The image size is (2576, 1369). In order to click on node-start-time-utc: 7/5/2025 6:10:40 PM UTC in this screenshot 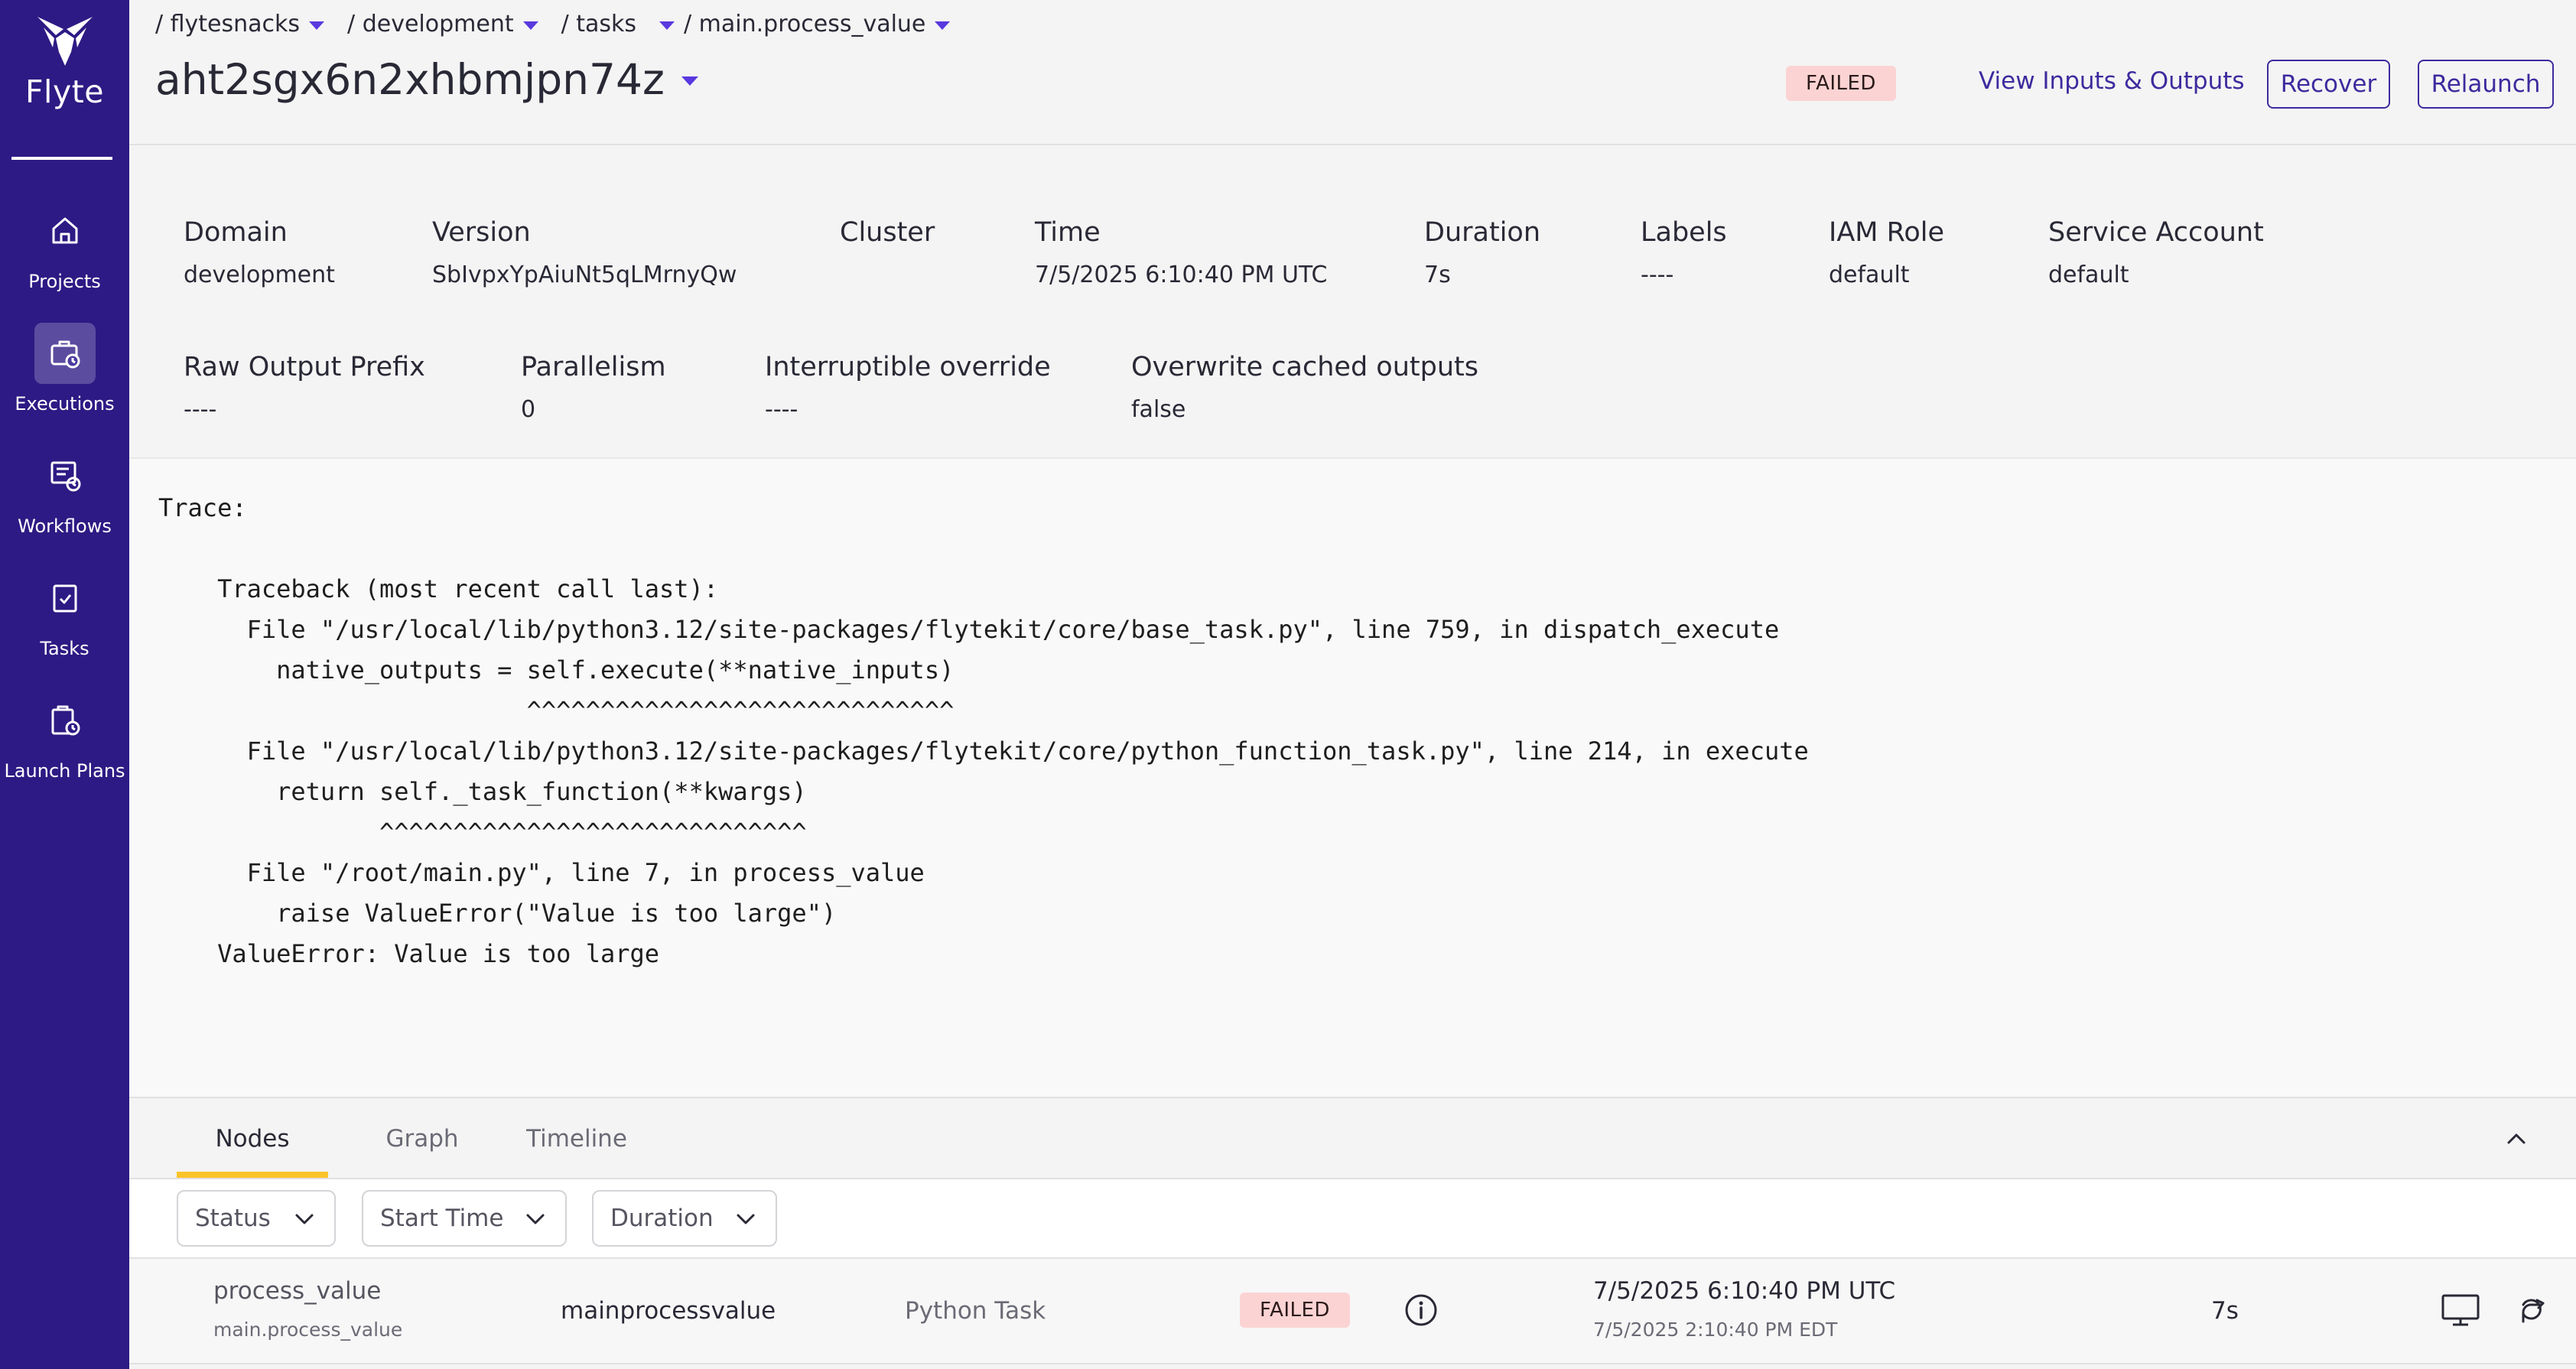, I will do `click(1744, 1291)`.